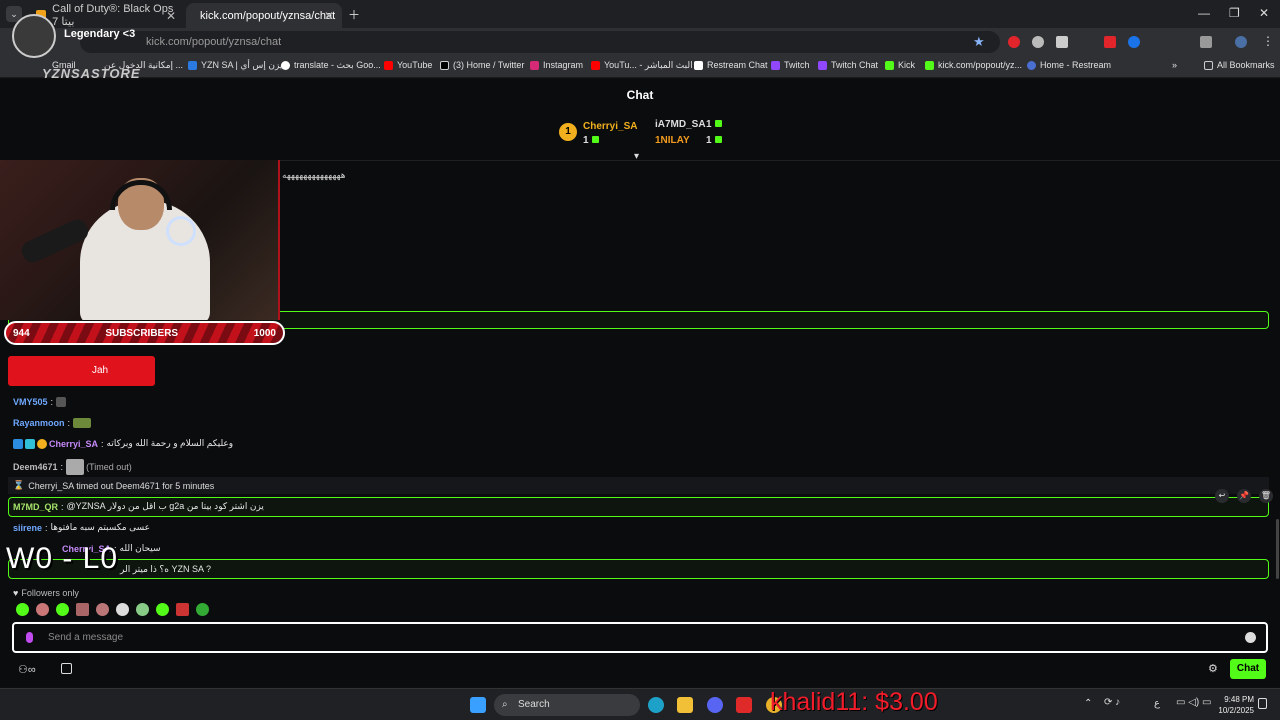 The width and height of the screenshot is (1280, 720). Describe the element at coordinates (1236, 705) in the screenshot. I see `taskbar-clock: 9:48 PM 10/2/2025` at that location.